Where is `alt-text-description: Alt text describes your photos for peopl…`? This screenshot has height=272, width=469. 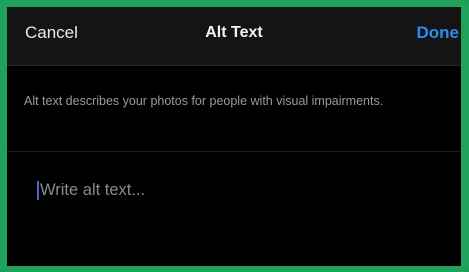
alt-text-description: Alt text describes your photos for peopl… is located at coordinates (204, 101).